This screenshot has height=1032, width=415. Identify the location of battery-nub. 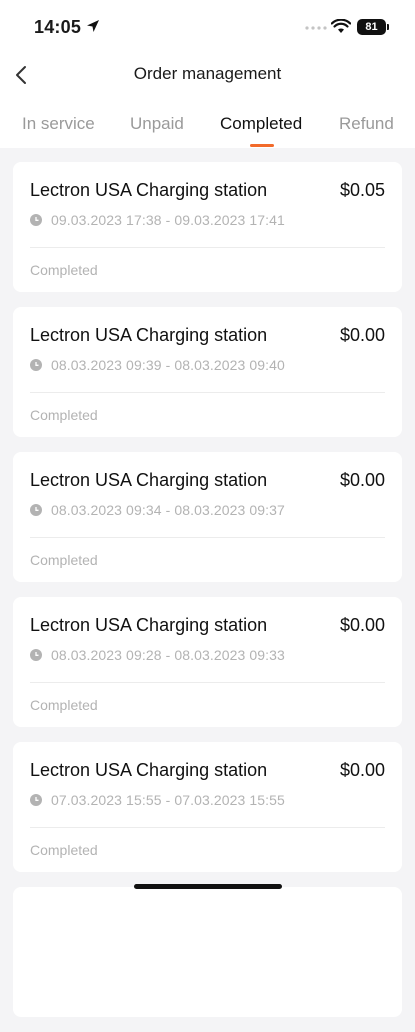
(388, 27).